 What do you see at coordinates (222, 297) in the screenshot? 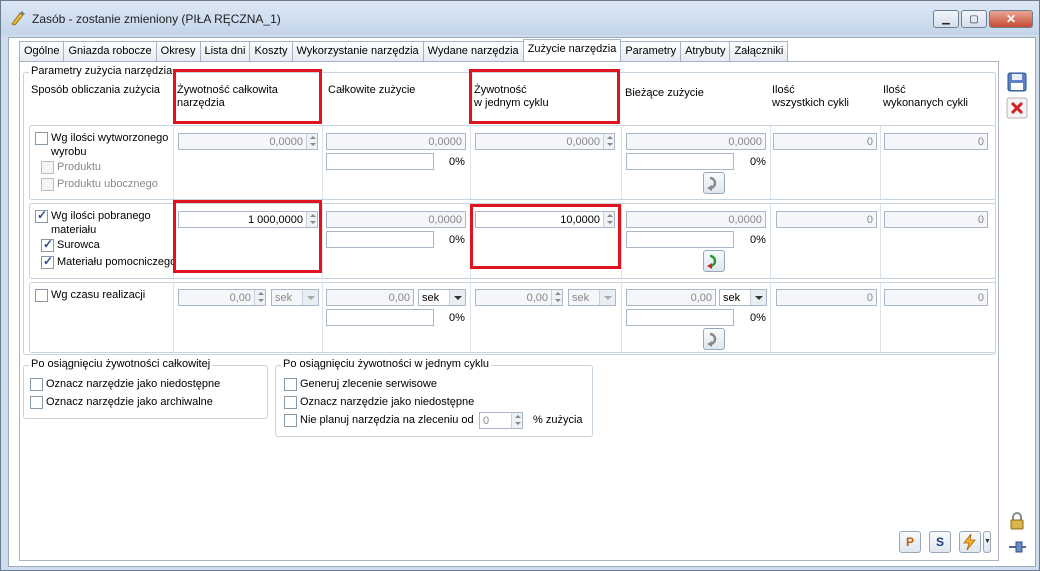
I see `row3-total-life-field: 0,00` at bounding box center [222, 297].